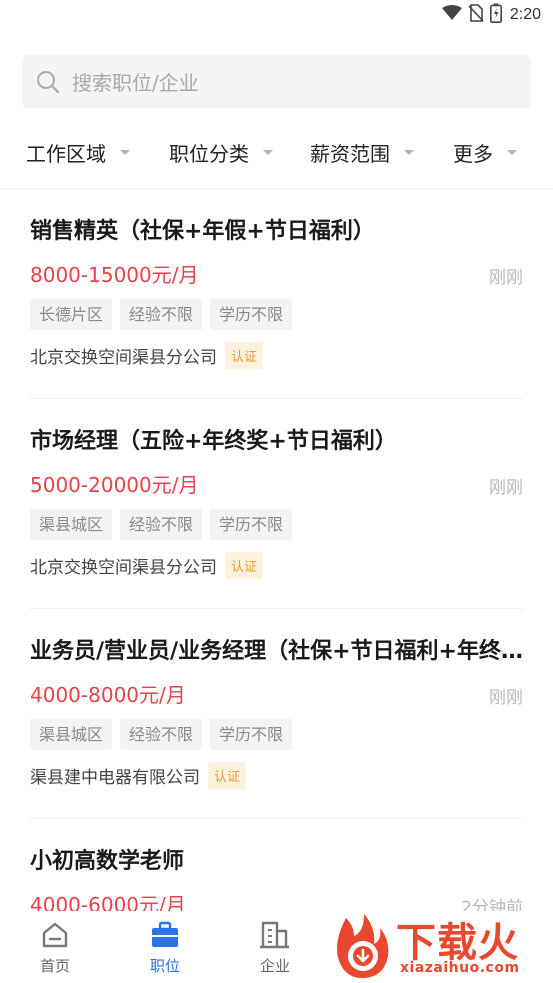  Describe the element at coordinates (451, 15) in the screenshot. I see `wifi-icon` at that location.